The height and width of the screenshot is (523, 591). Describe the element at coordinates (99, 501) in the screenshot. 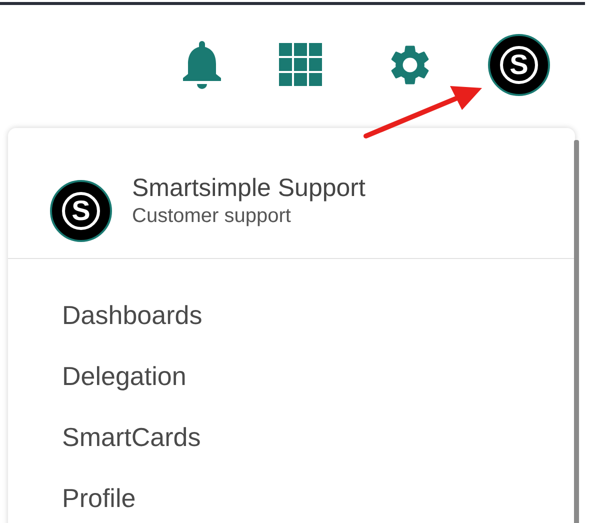

I see `menu-item: Profile` at that location.